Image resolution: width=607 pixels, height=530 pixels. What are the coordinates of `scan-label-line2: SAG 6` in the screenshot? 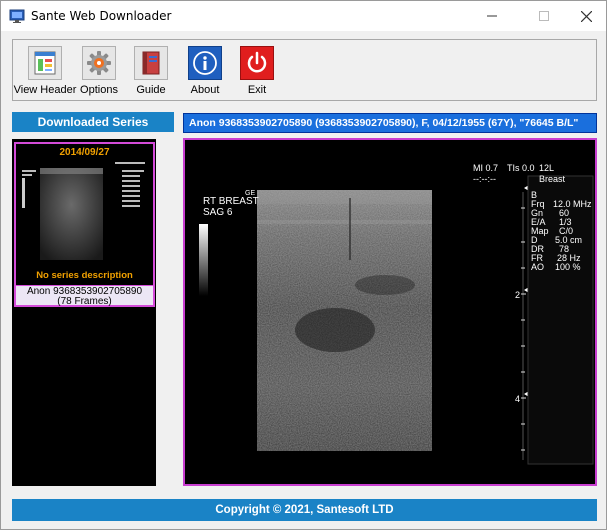 It's located at (218, 212).